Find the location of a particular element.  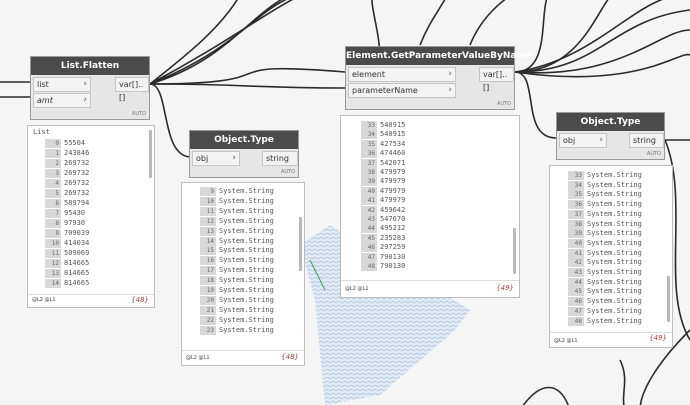

list-item: 1 243846 is located at coordinates (67, 153).